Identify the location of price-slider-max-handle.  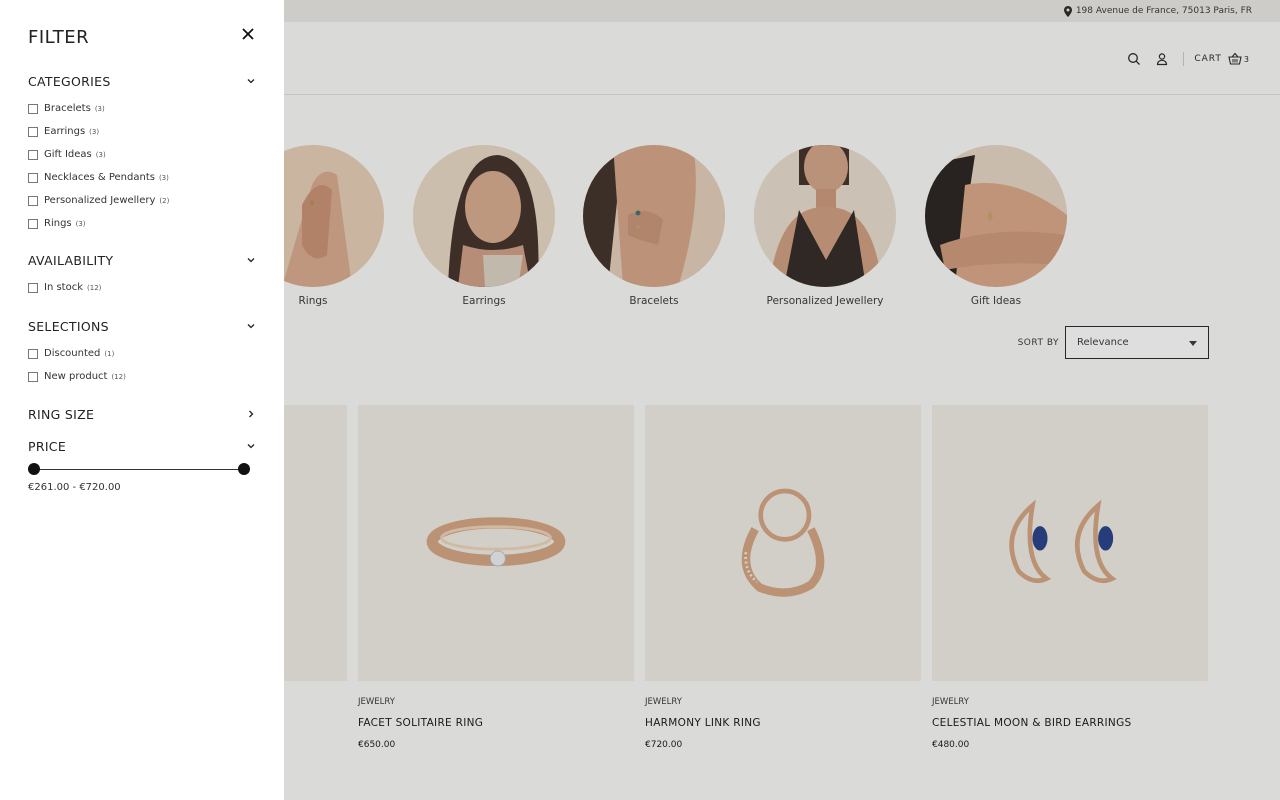
(244, 469).